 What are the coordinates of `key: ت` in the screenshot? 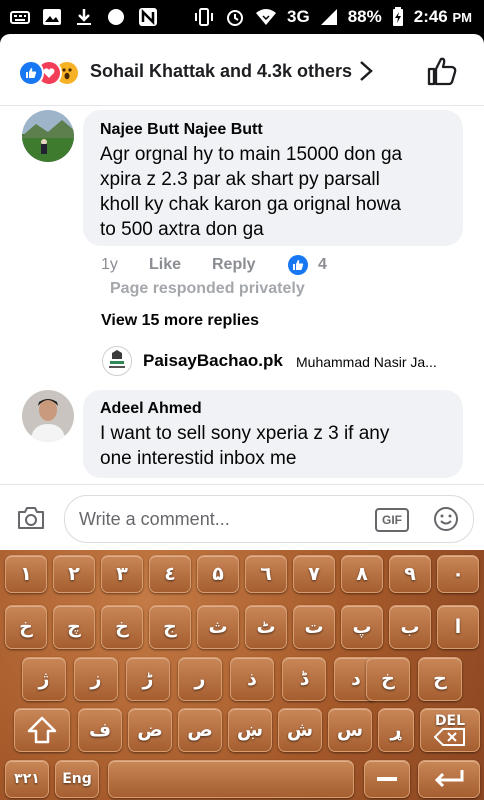 It's located at (314, 627).